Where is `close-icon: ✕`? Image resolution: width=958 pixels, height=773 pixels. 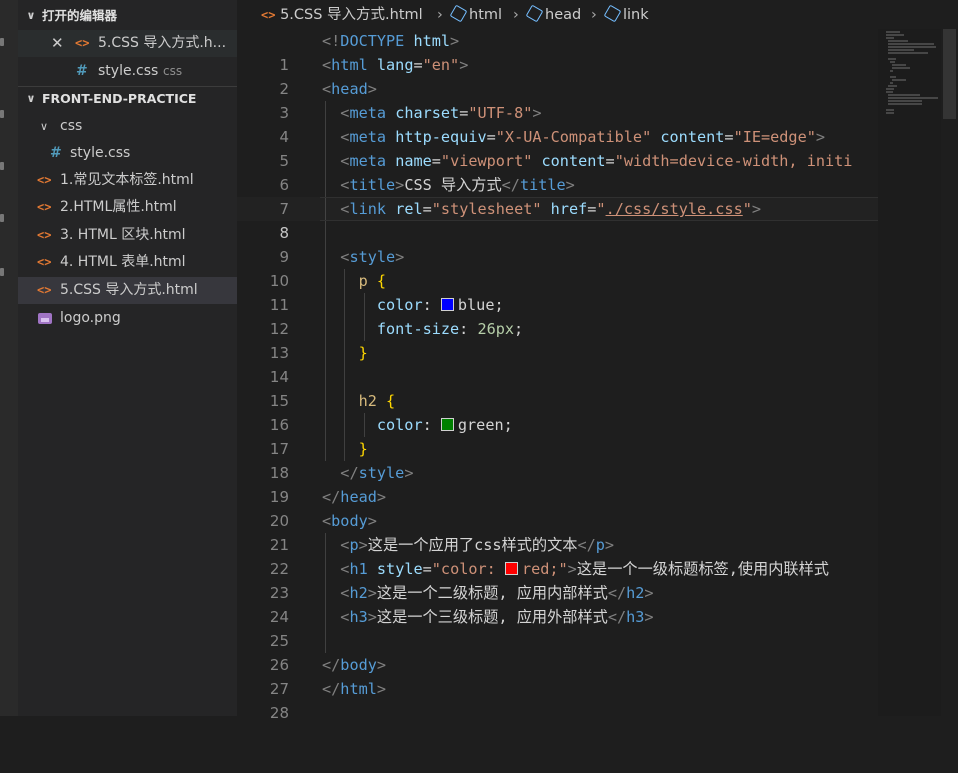
close-icon: ✕ is located at coordinates (57, 43).